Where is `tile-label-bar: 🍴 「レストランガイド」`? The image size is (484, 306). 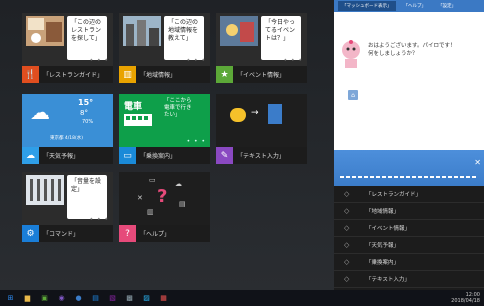 tile-label-bar: 🍴 「レストランガイド」 is located at coordinates (67, 74).